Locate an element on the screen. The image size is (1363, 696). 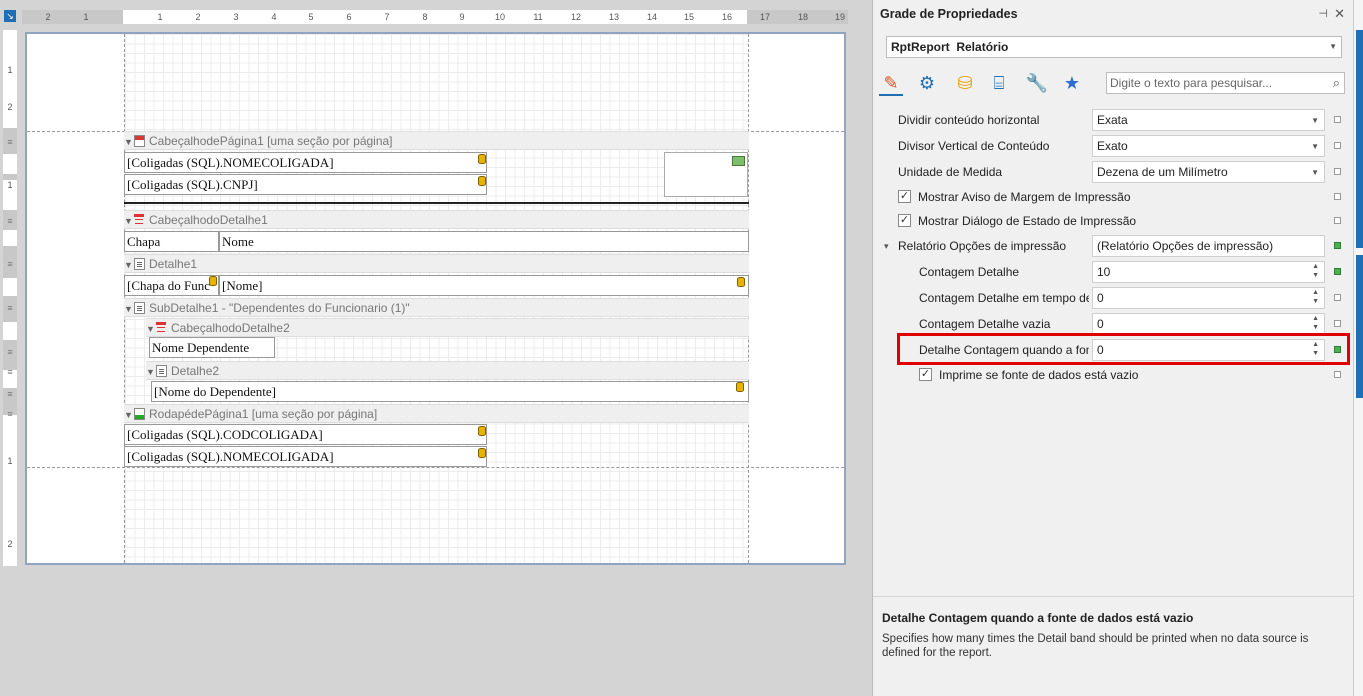
ruler-label: 17 is located at coordinates (764, 17).